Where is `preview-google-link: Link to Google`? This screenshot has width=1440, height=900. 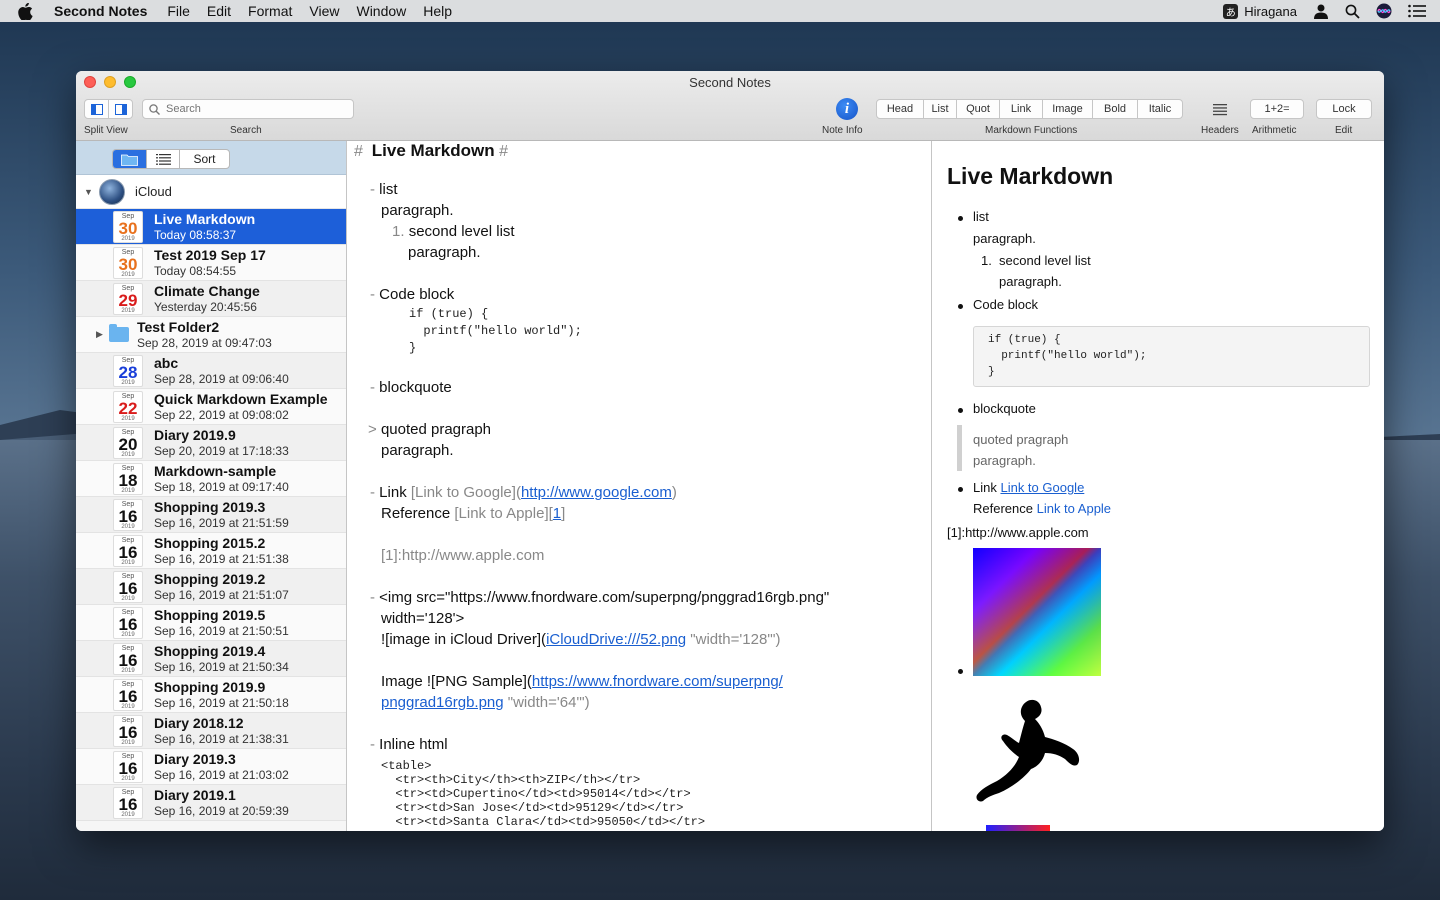
preview-google-link: Link to Google is located at coordinates (1042, 487).